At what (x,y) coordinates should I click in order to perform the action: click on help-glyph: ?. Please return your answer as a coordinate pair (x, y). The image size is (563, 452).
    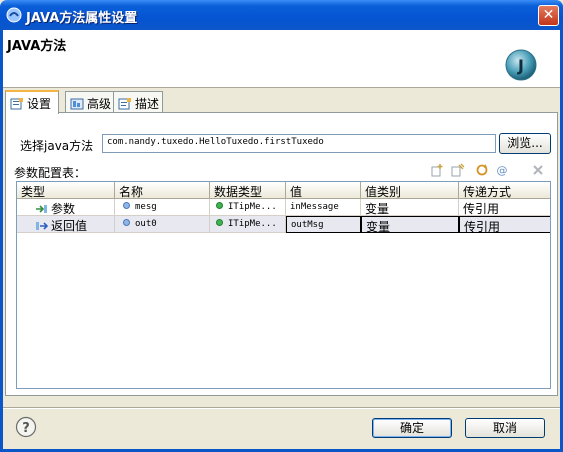
    Looking at the image, I should click on (26, 428).